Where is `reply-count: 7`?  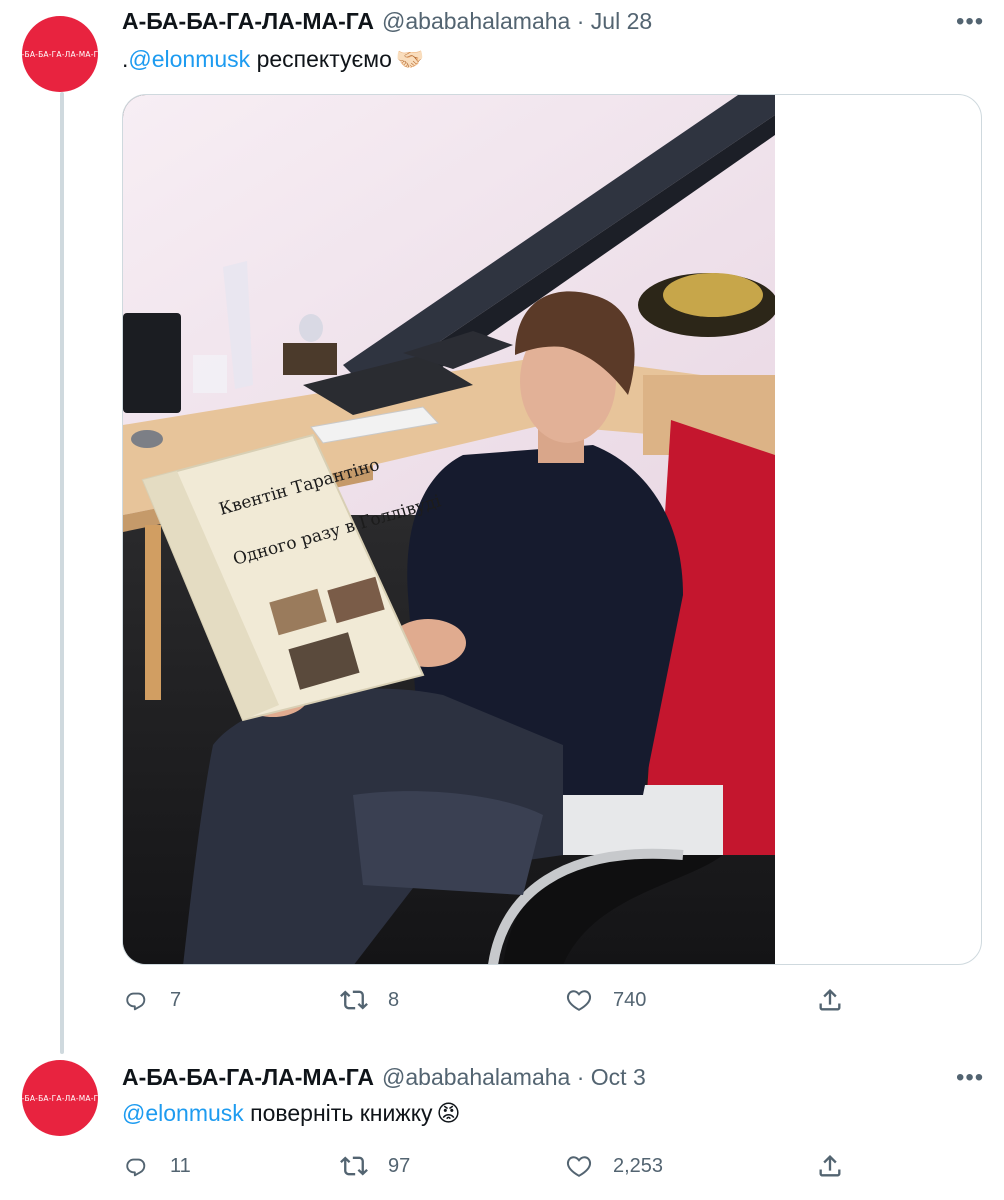
reply-count: 7 is located at coordinates (176, 999).